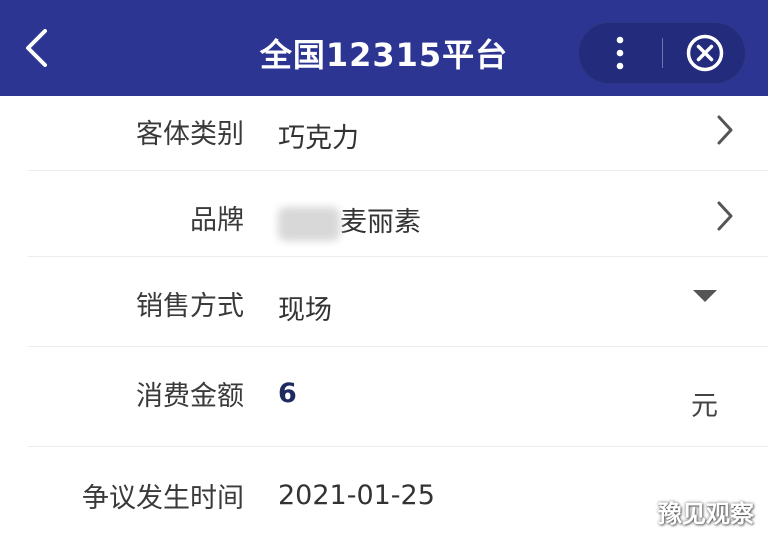  I want to click on close-button, so click(704, 53).